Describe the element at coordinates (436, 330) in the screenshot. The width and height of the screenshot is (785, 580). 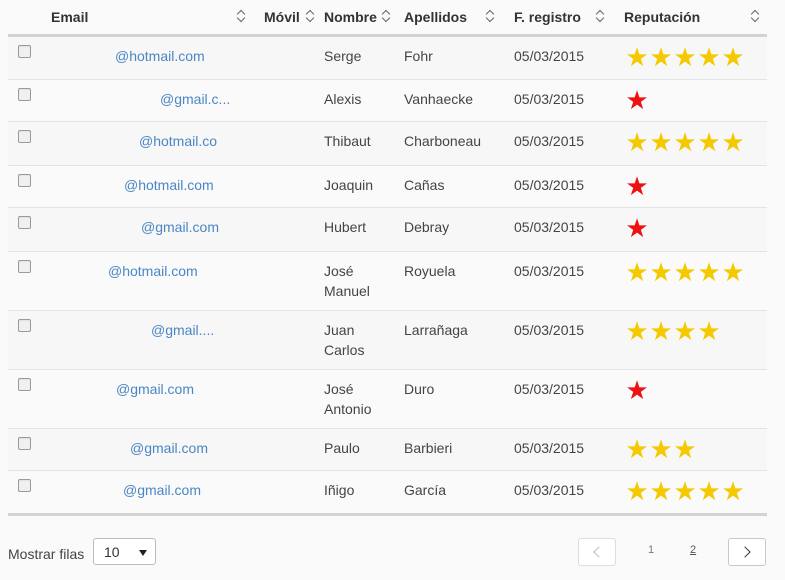
I see `apellidos-cell-text: Larrañaga` at that location.